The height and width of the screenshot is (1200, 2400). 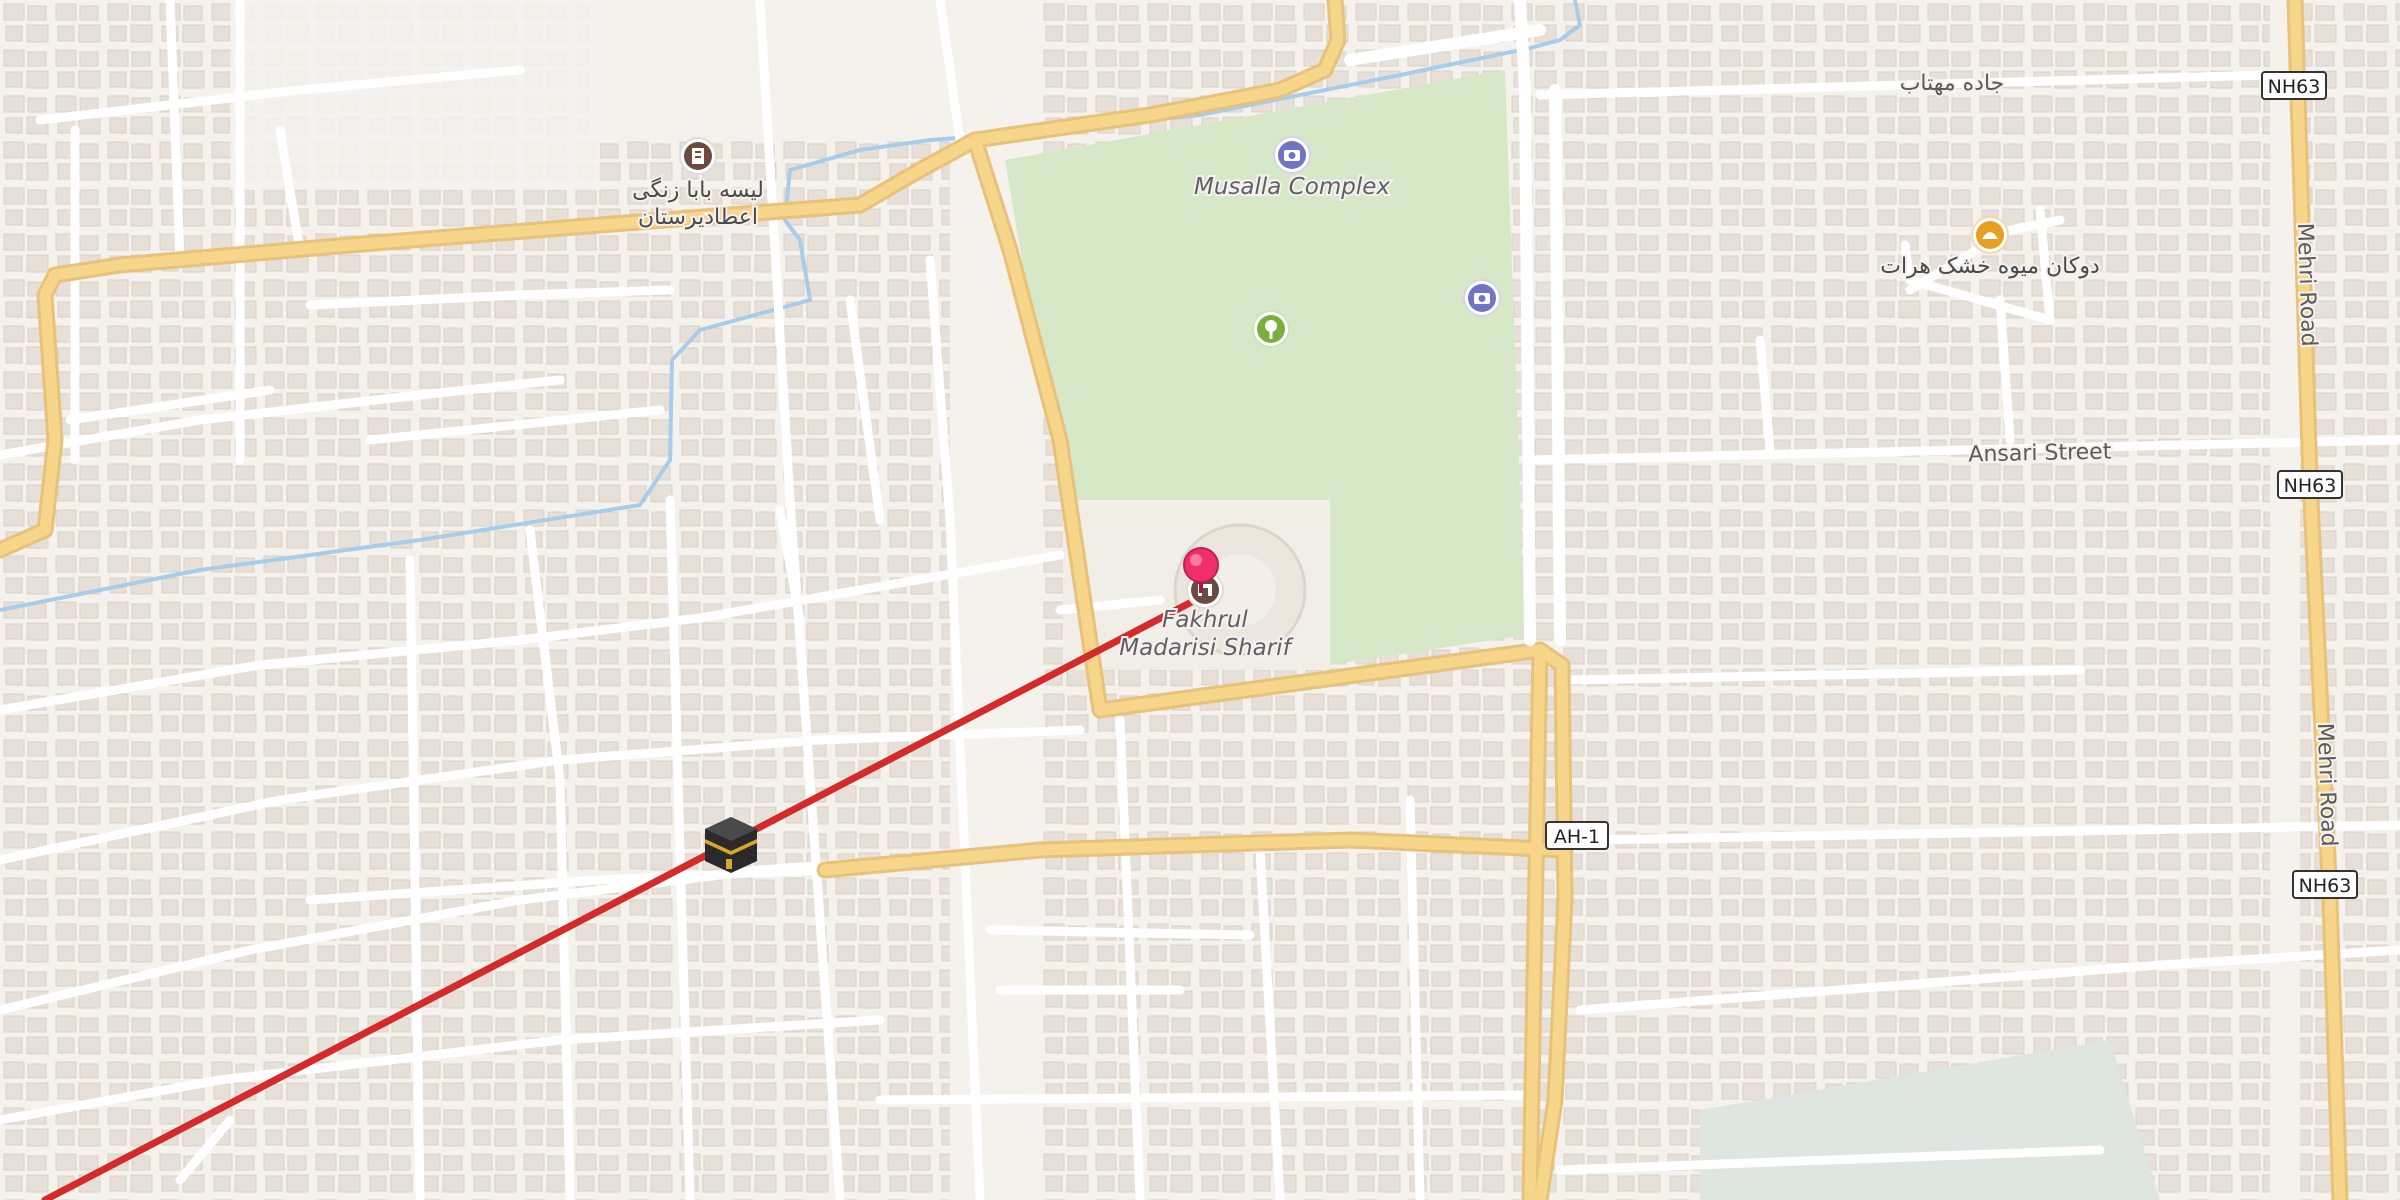 I want to click on shield-text: AH-1, so click(x=1577, y=837).